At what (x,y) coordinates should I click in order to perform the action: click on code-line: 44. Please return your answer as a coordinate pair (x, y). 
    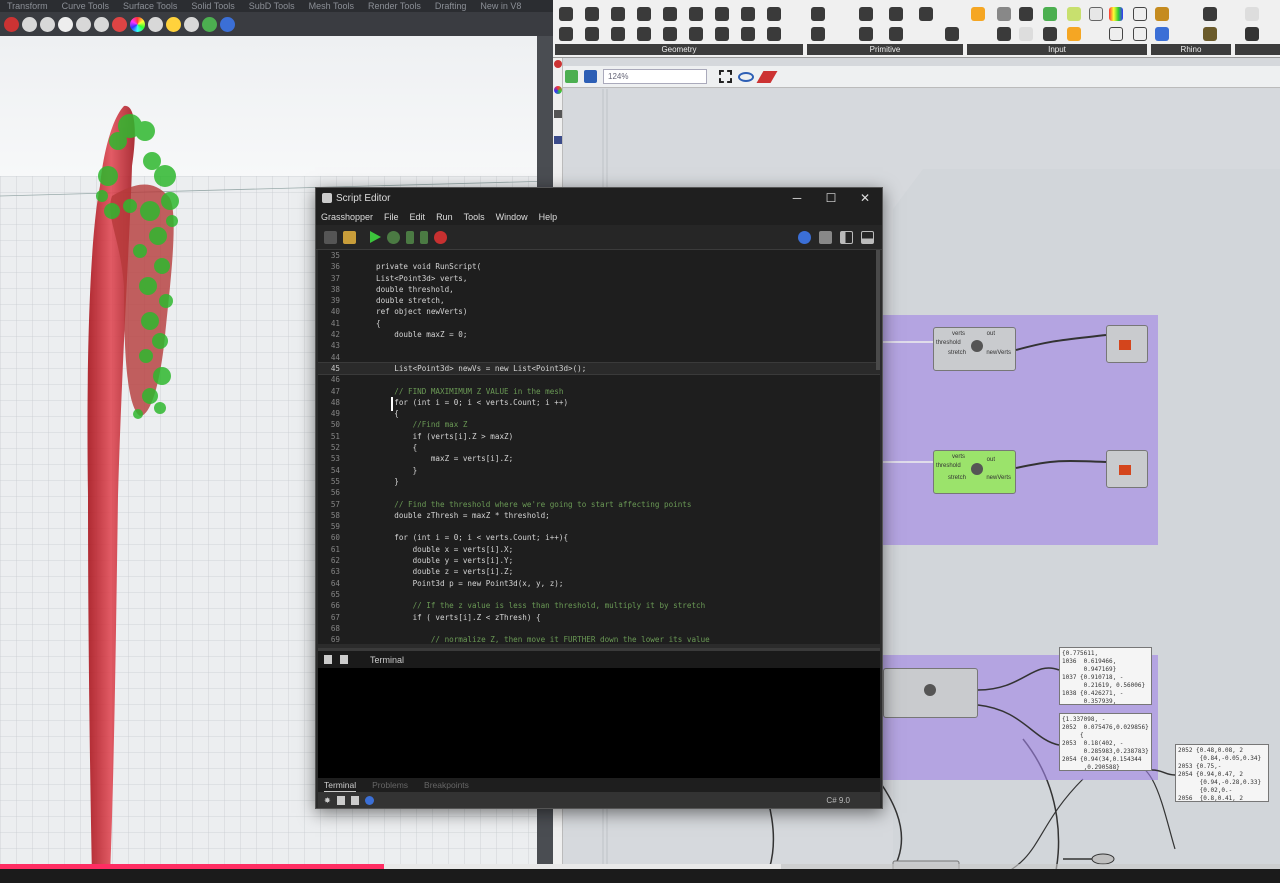
    Looking at the image, I should click on (599, 357).